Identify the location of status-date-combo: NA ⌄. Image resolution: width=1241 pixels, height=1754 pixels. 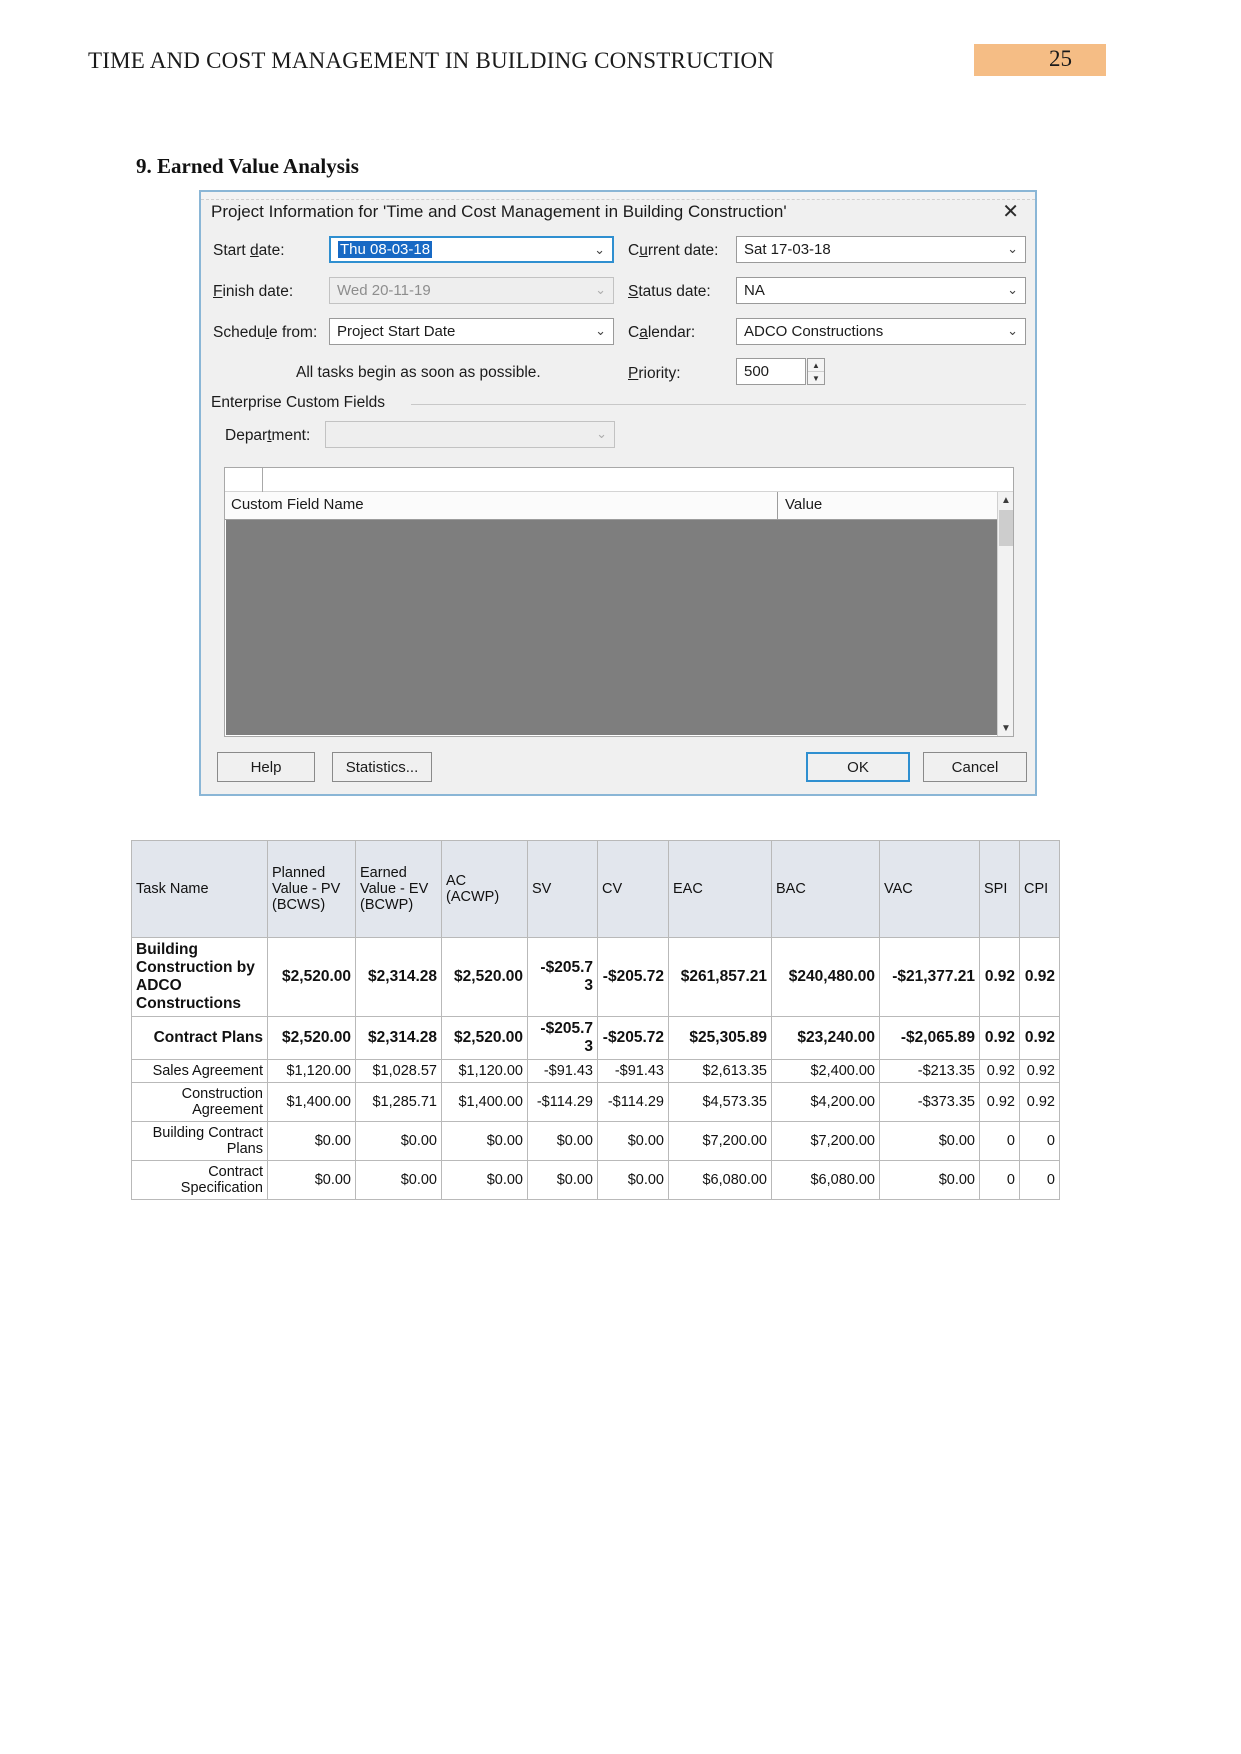
(881, 290).